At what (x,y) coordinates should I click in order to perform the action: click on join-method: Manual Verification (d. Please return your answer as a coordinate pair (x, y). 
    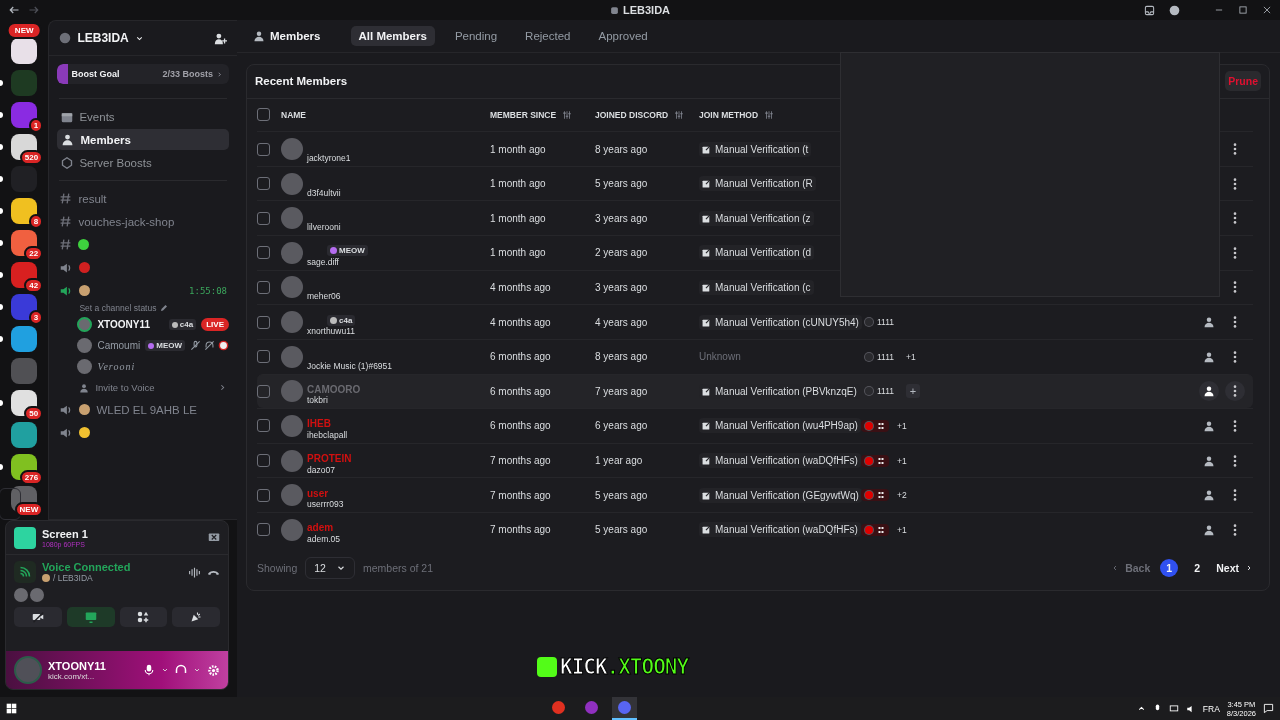
    Looking at the image, I should click on (757, 253).